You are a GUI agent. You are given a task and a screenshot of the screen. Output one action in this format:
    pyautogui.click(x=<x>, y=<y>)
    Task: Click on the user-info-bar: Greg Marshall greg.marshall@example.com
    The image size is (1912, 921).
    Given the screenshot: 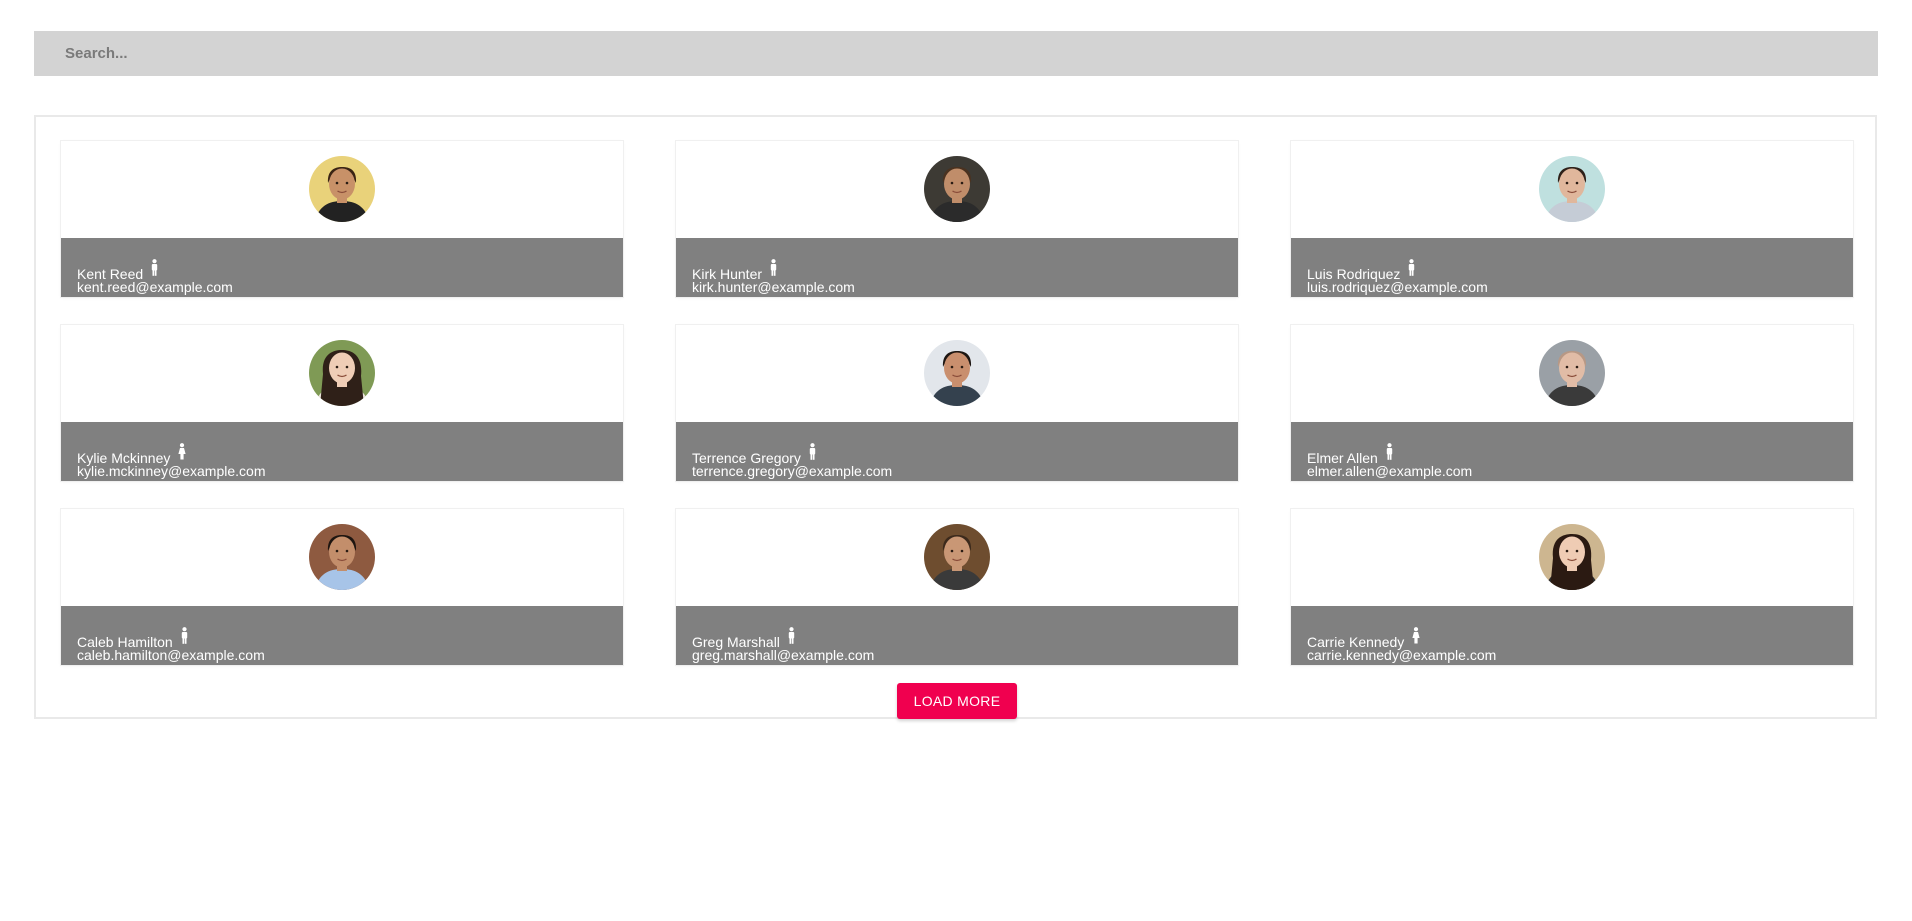 What is the action you would take?
    pyautogui.click(x=957, y=635)
    